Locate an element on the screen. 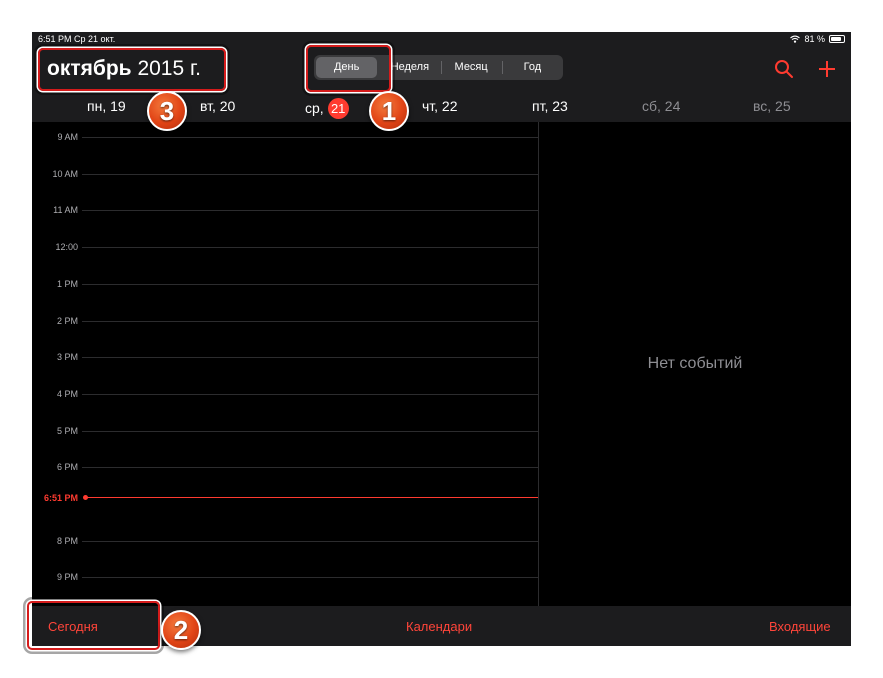 The image size is (883, 678). hour-label: 3 PM is located at coordinates (67, 357).